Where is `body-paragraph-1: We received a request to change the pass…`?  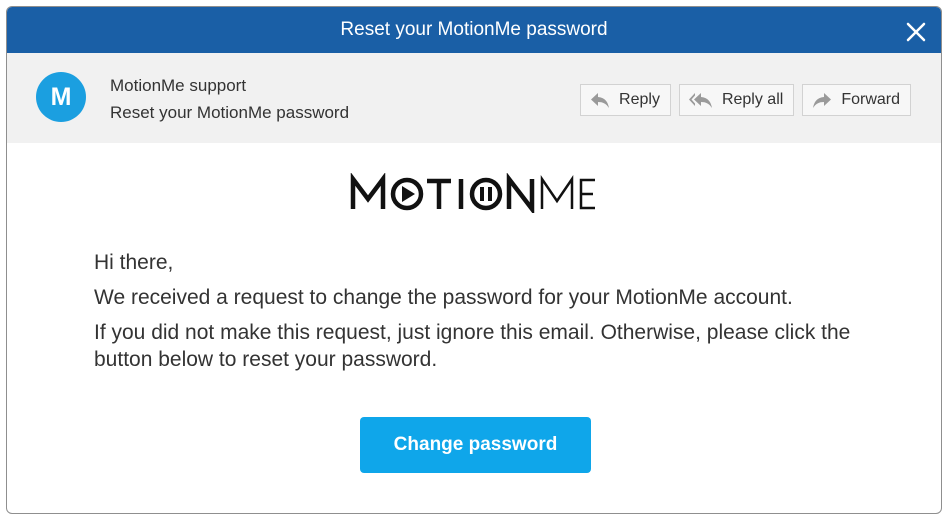 body-paragraph-1: We received a request to change the pass… is located at coordinates (443, 297).